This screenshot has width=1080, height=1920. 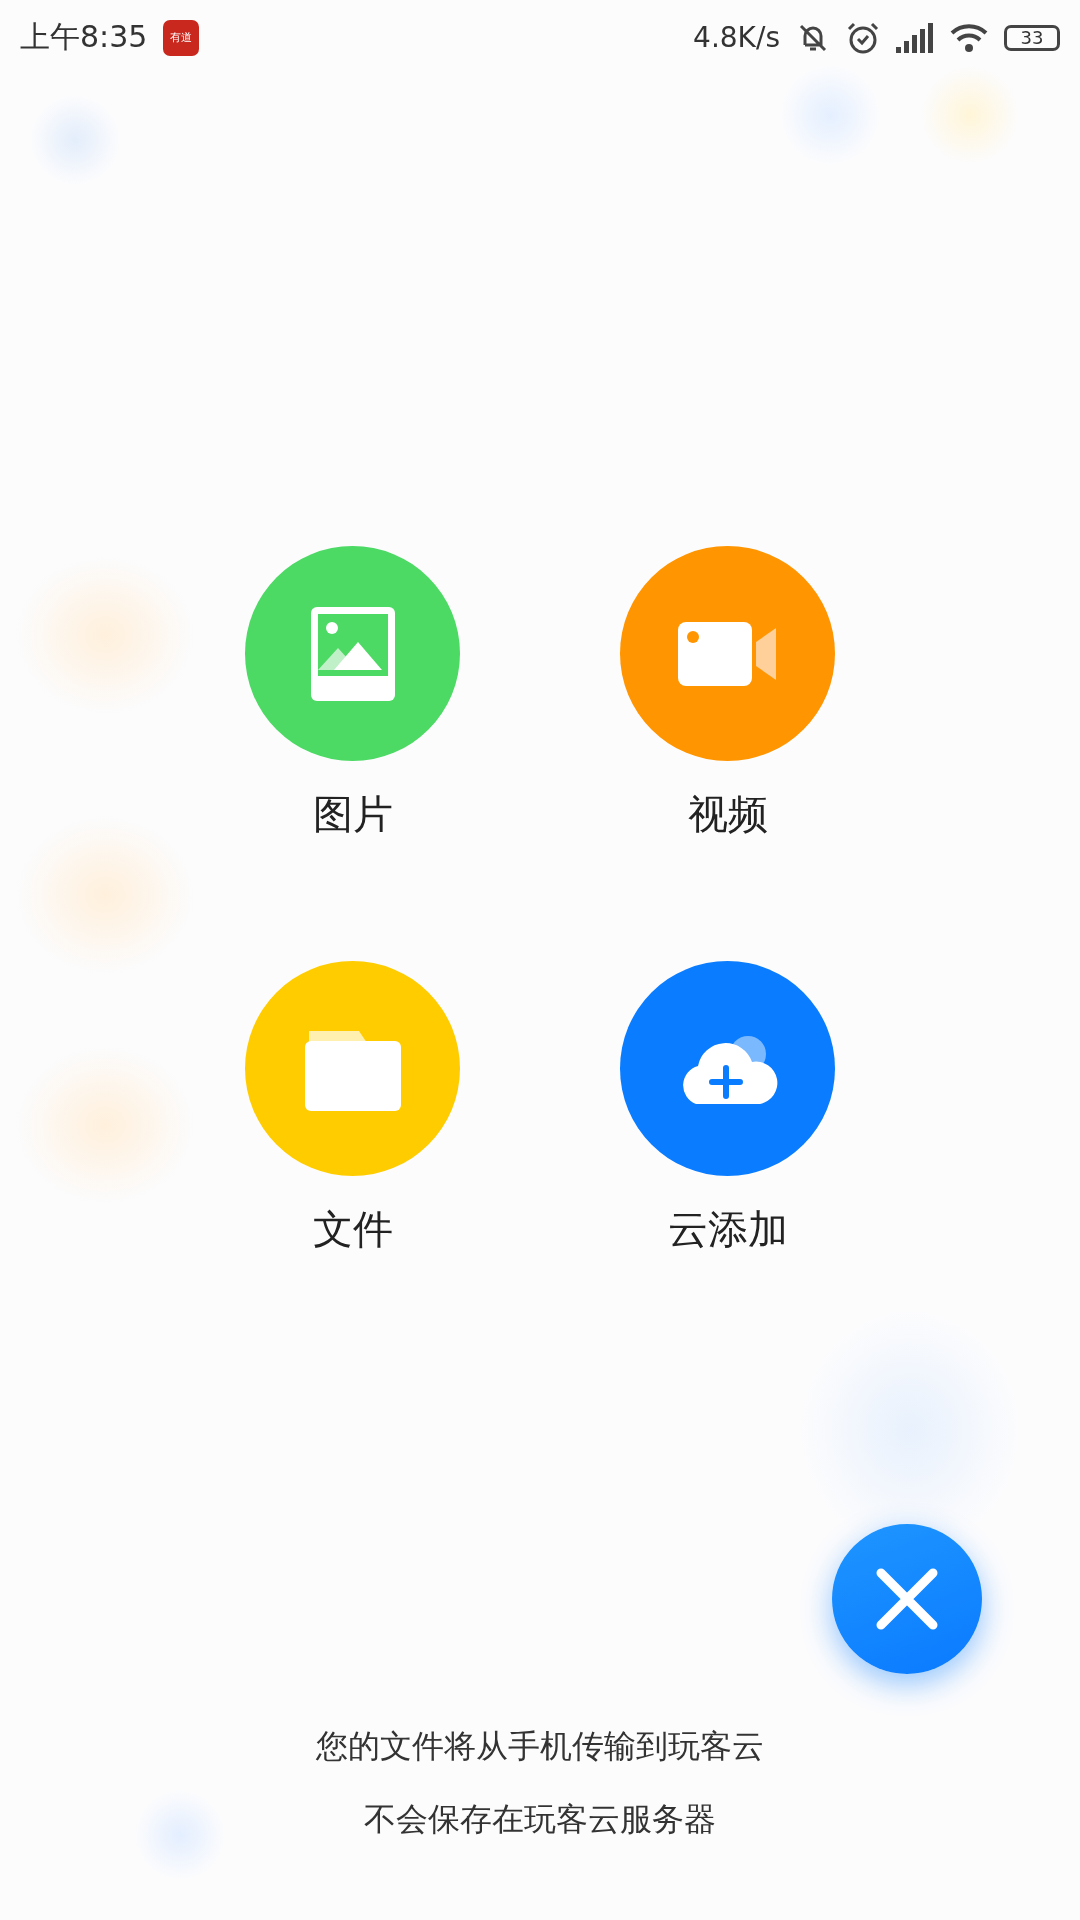 I want to click on network-speed: 4.8K/s, so click(x=736, y=37).